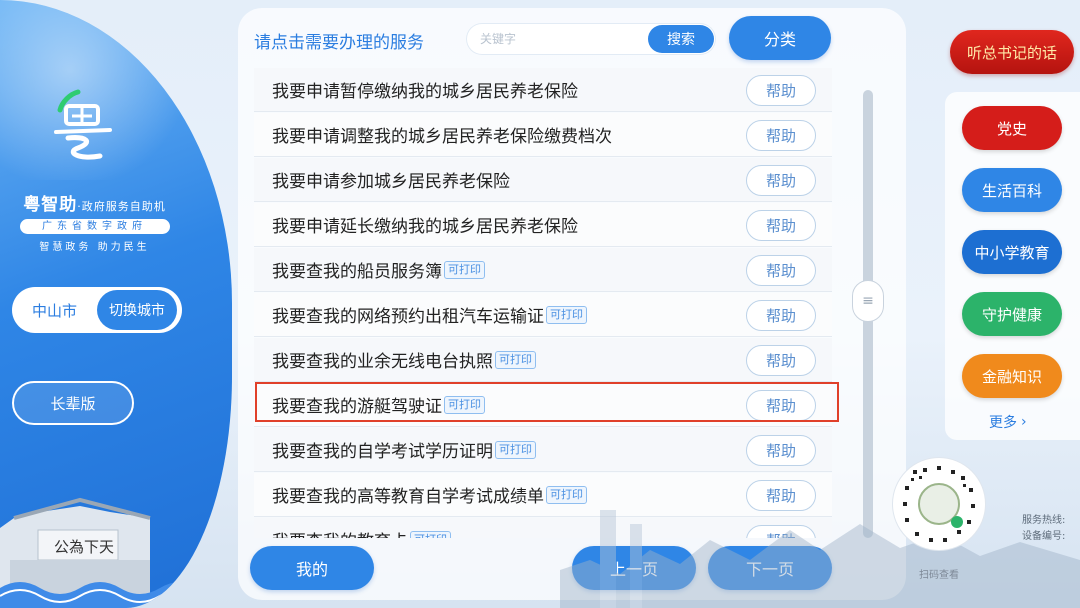 The width and height of the screenshot is (1080, 608). What do you see at coordinates (939, 575) in the screenshot?
I see `qr-label: 扫码查看` at bounding box center [939, 575].